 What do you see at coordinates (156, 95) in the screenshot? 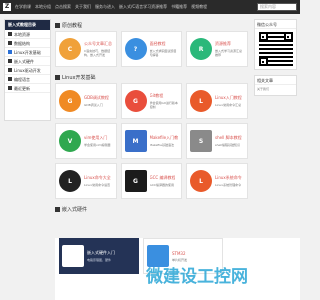
I see `card-title: Git教程` at bounding box center [156, 95].